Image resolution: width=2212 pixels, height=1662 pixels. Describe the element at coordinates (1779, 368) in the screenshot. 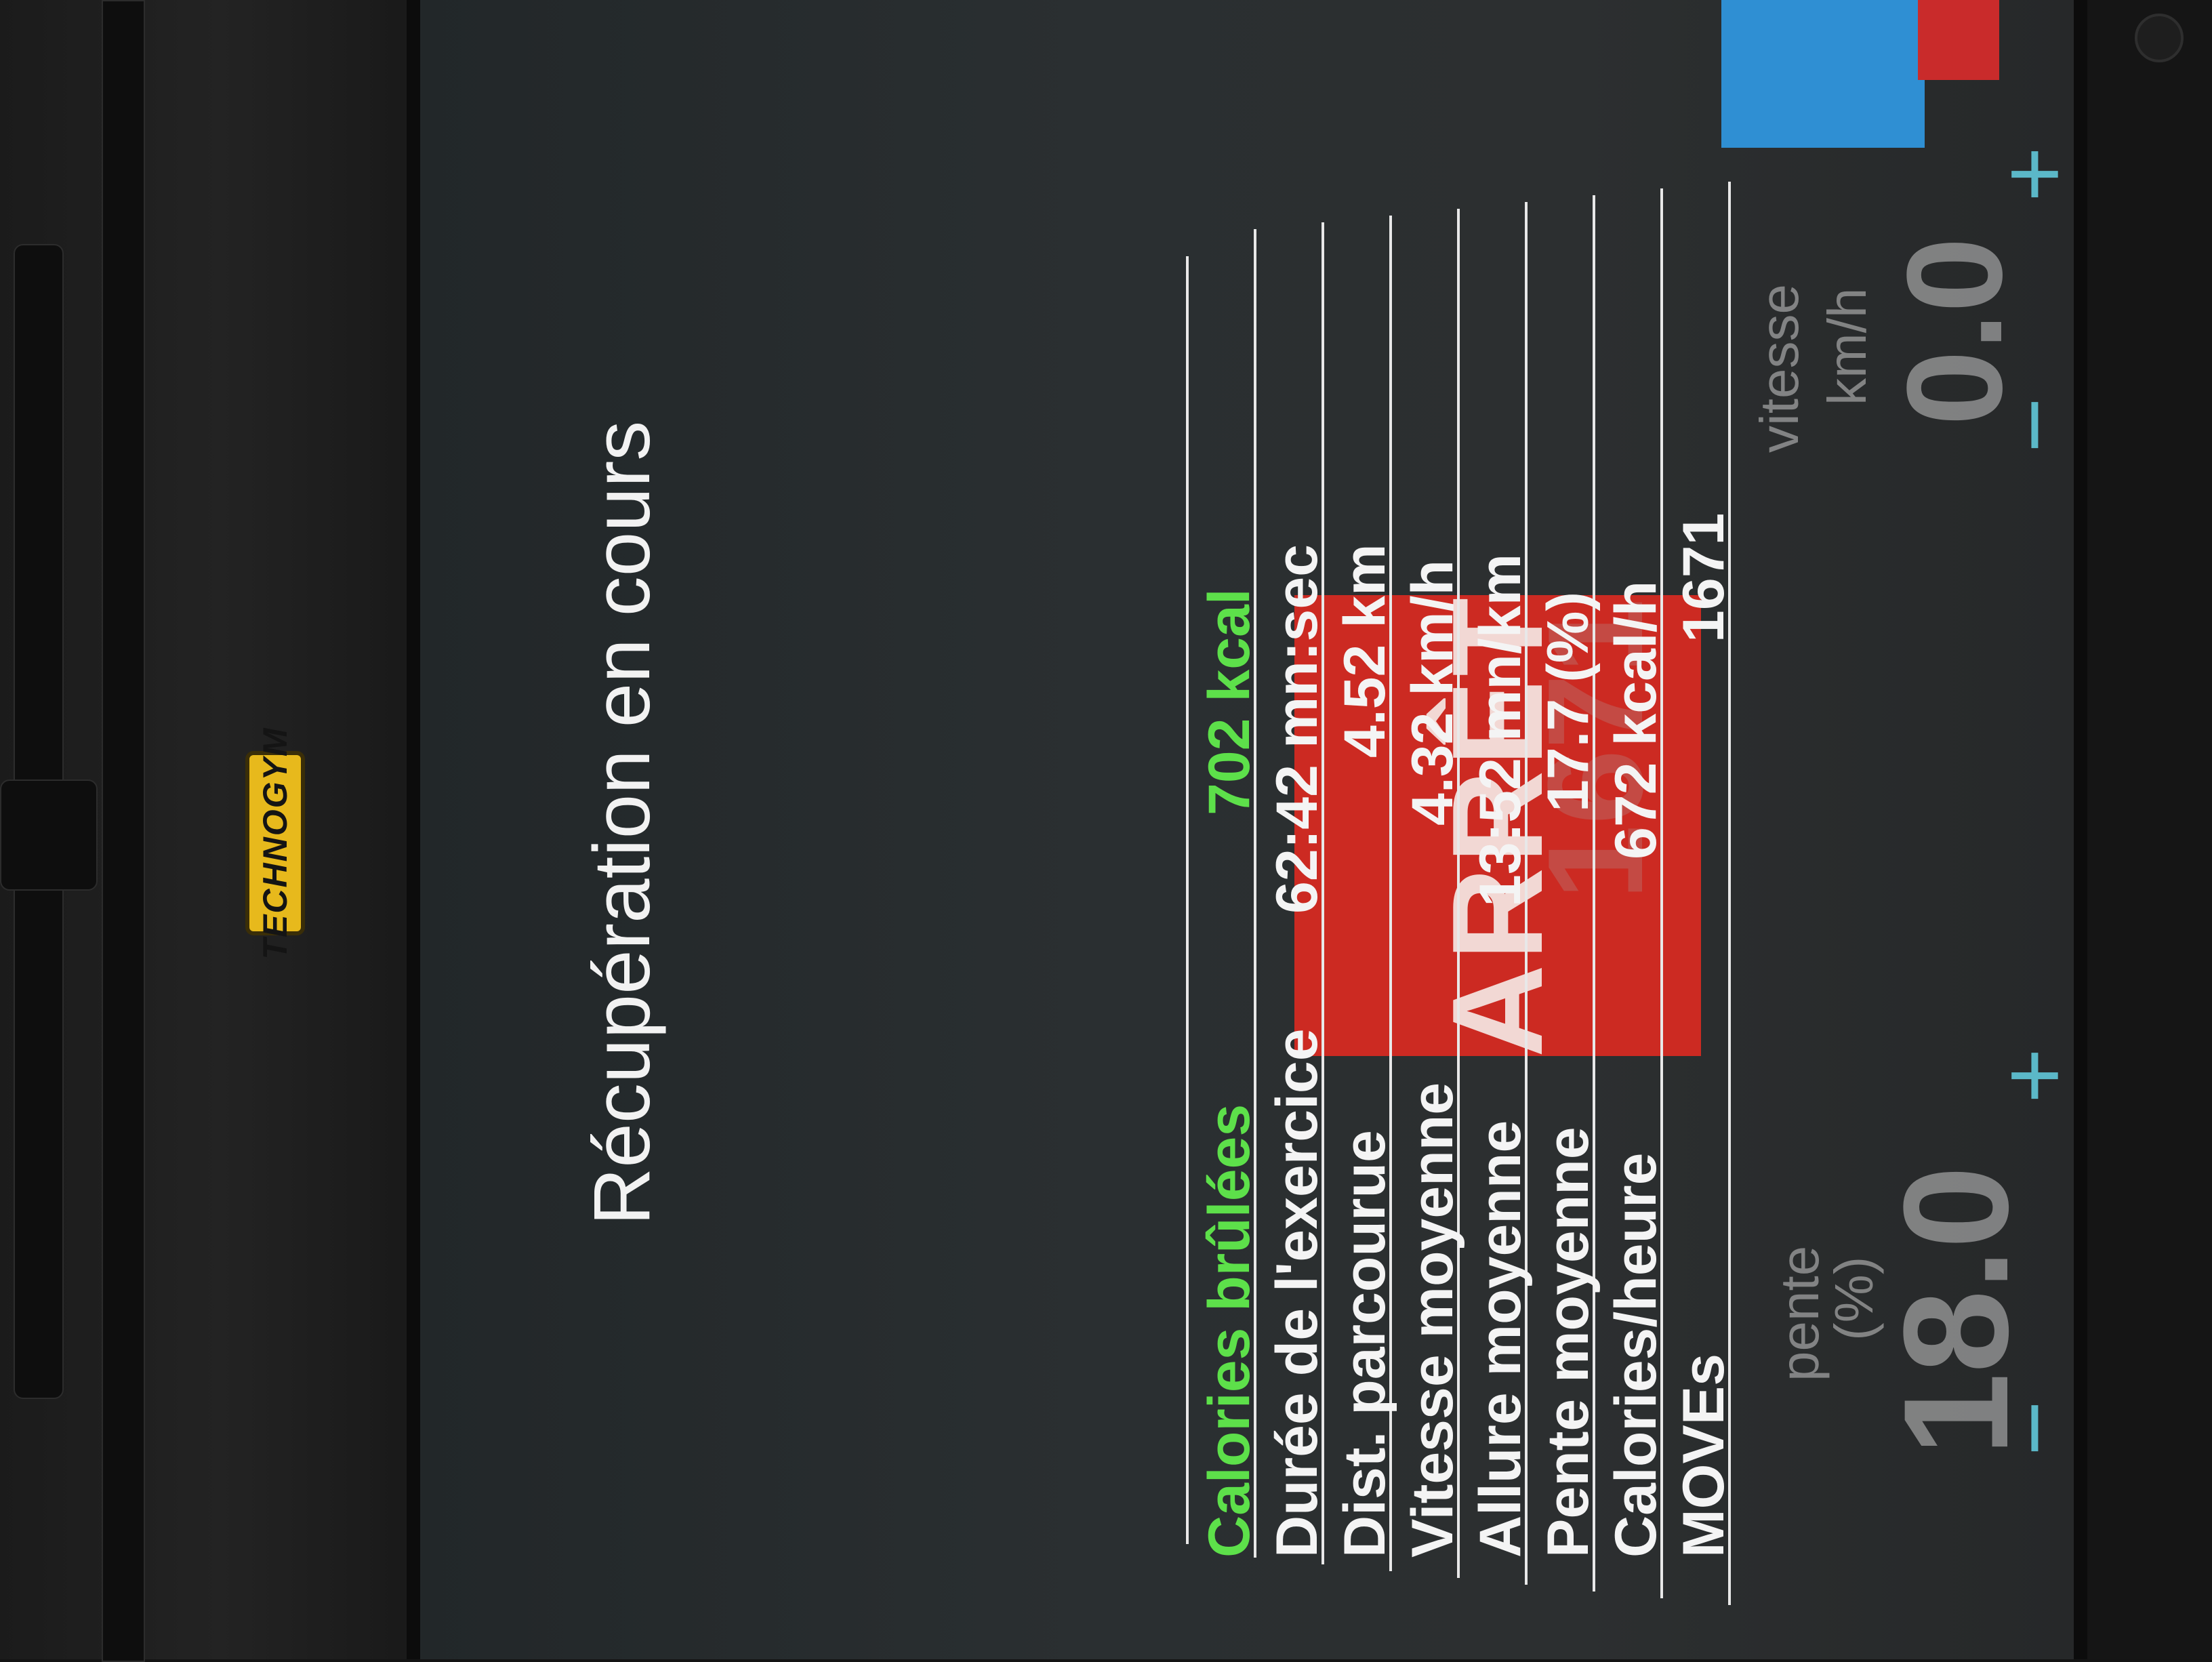

I see `speed-label: vitesse` at that location.